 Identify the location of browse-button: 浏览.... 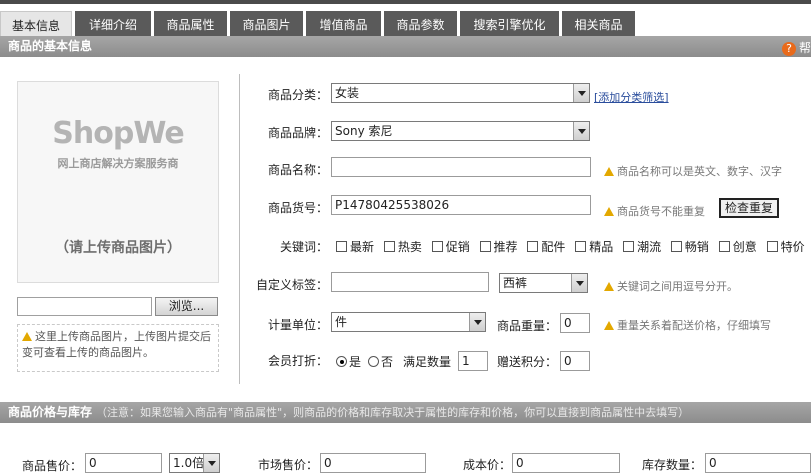
(186, 306).